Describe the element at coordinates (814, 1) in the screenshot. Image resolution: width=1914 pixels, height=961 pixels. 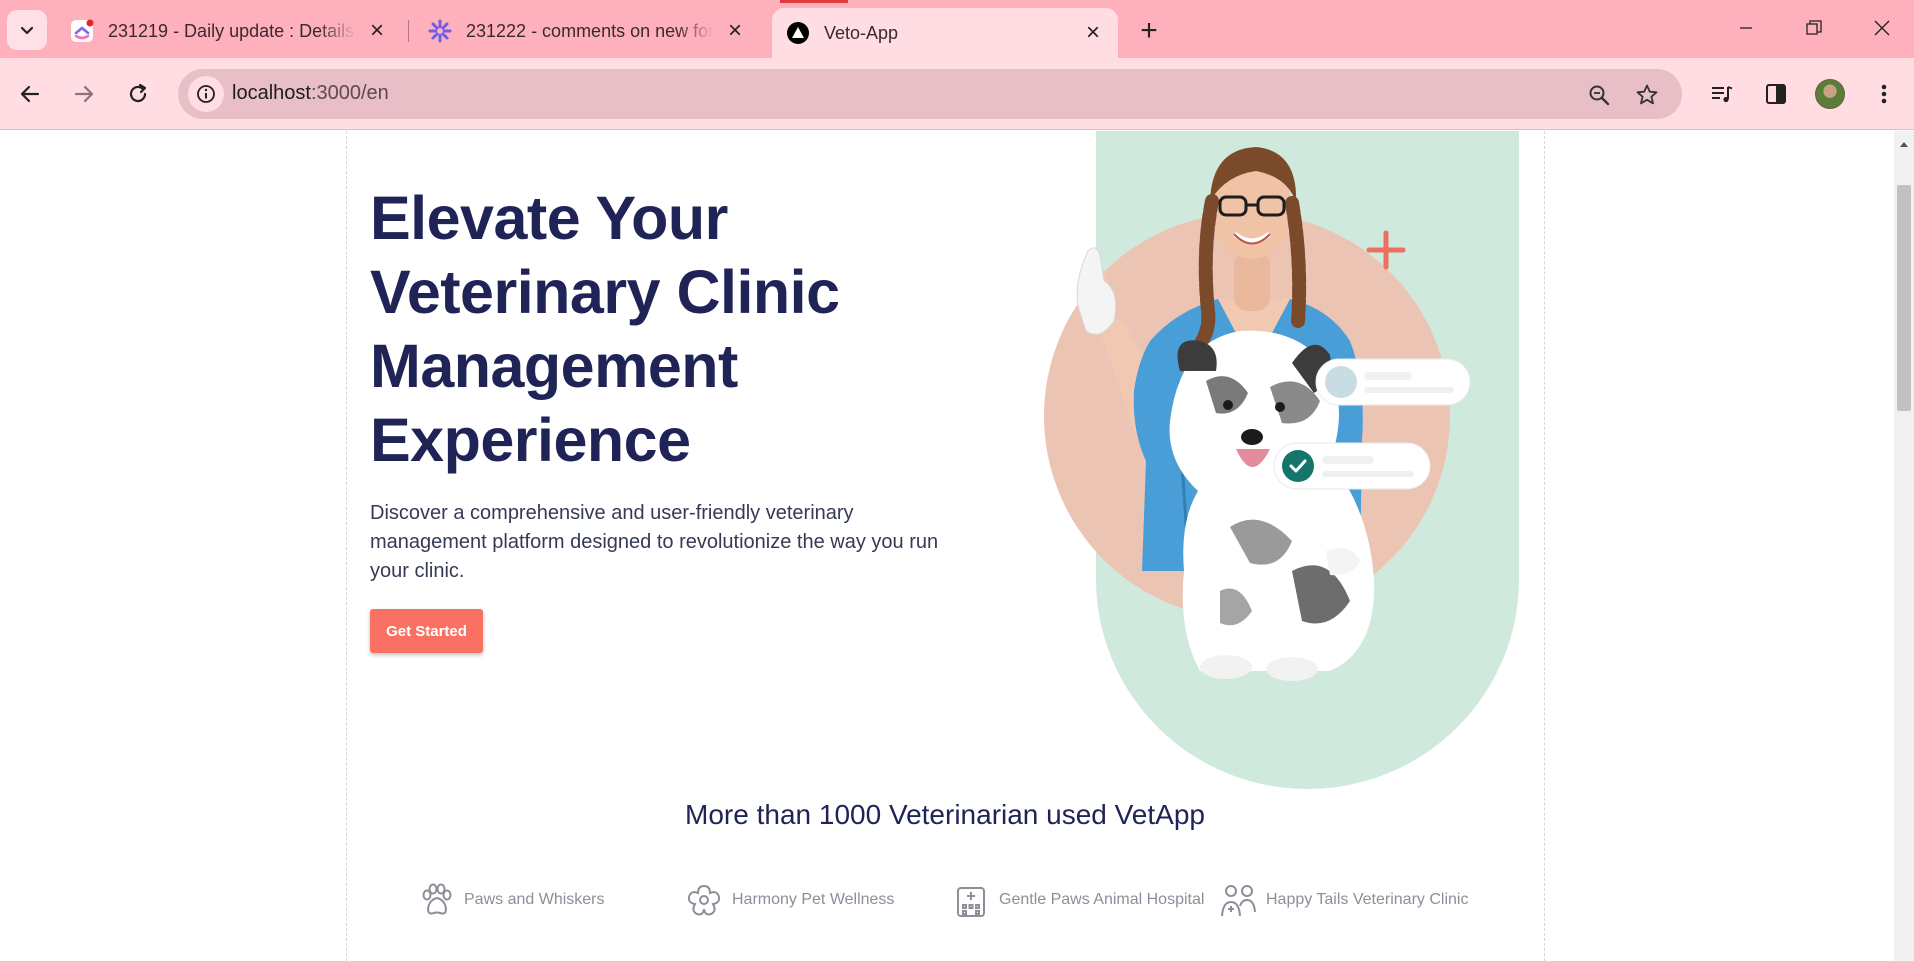
I see `loading-indicator` at that location.